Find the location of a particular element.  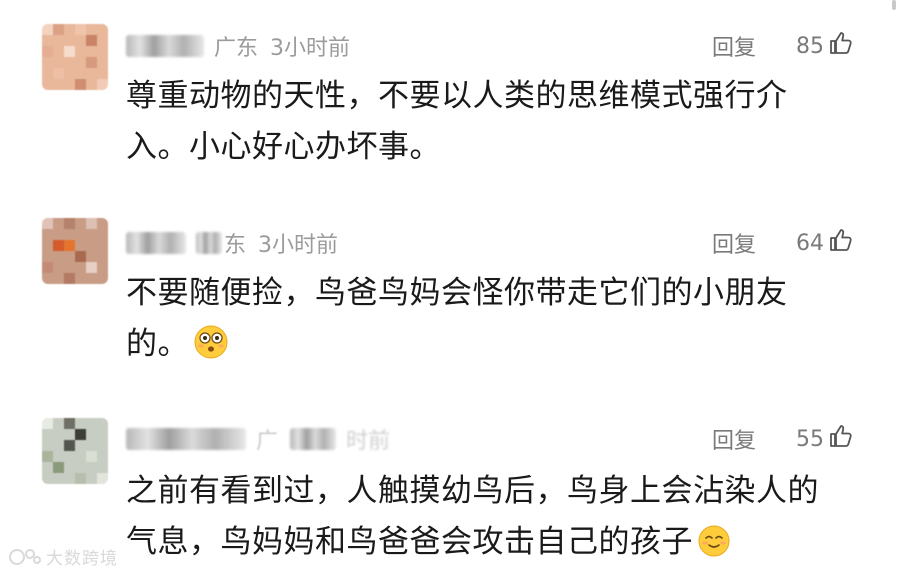

comment-meta: 广 时前 is located at coordinates (258, 439).